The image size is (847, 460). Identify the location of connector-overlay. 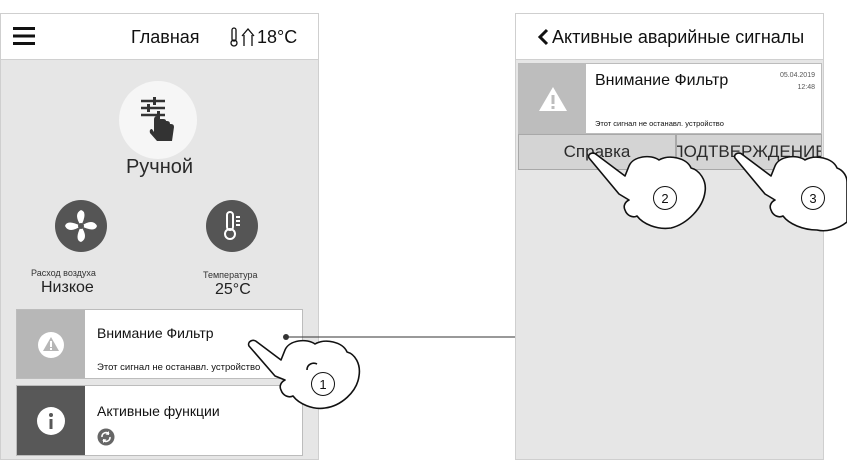
(399, 337).